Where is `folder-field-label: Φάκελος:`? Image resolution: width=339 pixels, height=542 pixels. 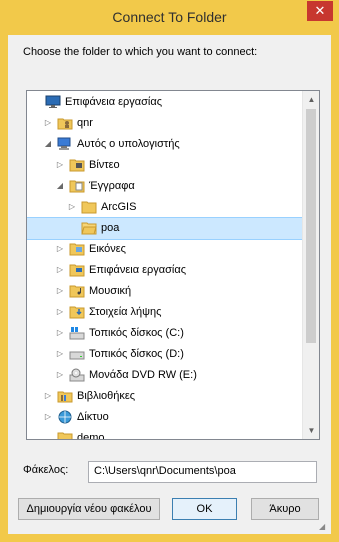
folder-field-label: Φάκελος: is located at coordinates (46, 470).